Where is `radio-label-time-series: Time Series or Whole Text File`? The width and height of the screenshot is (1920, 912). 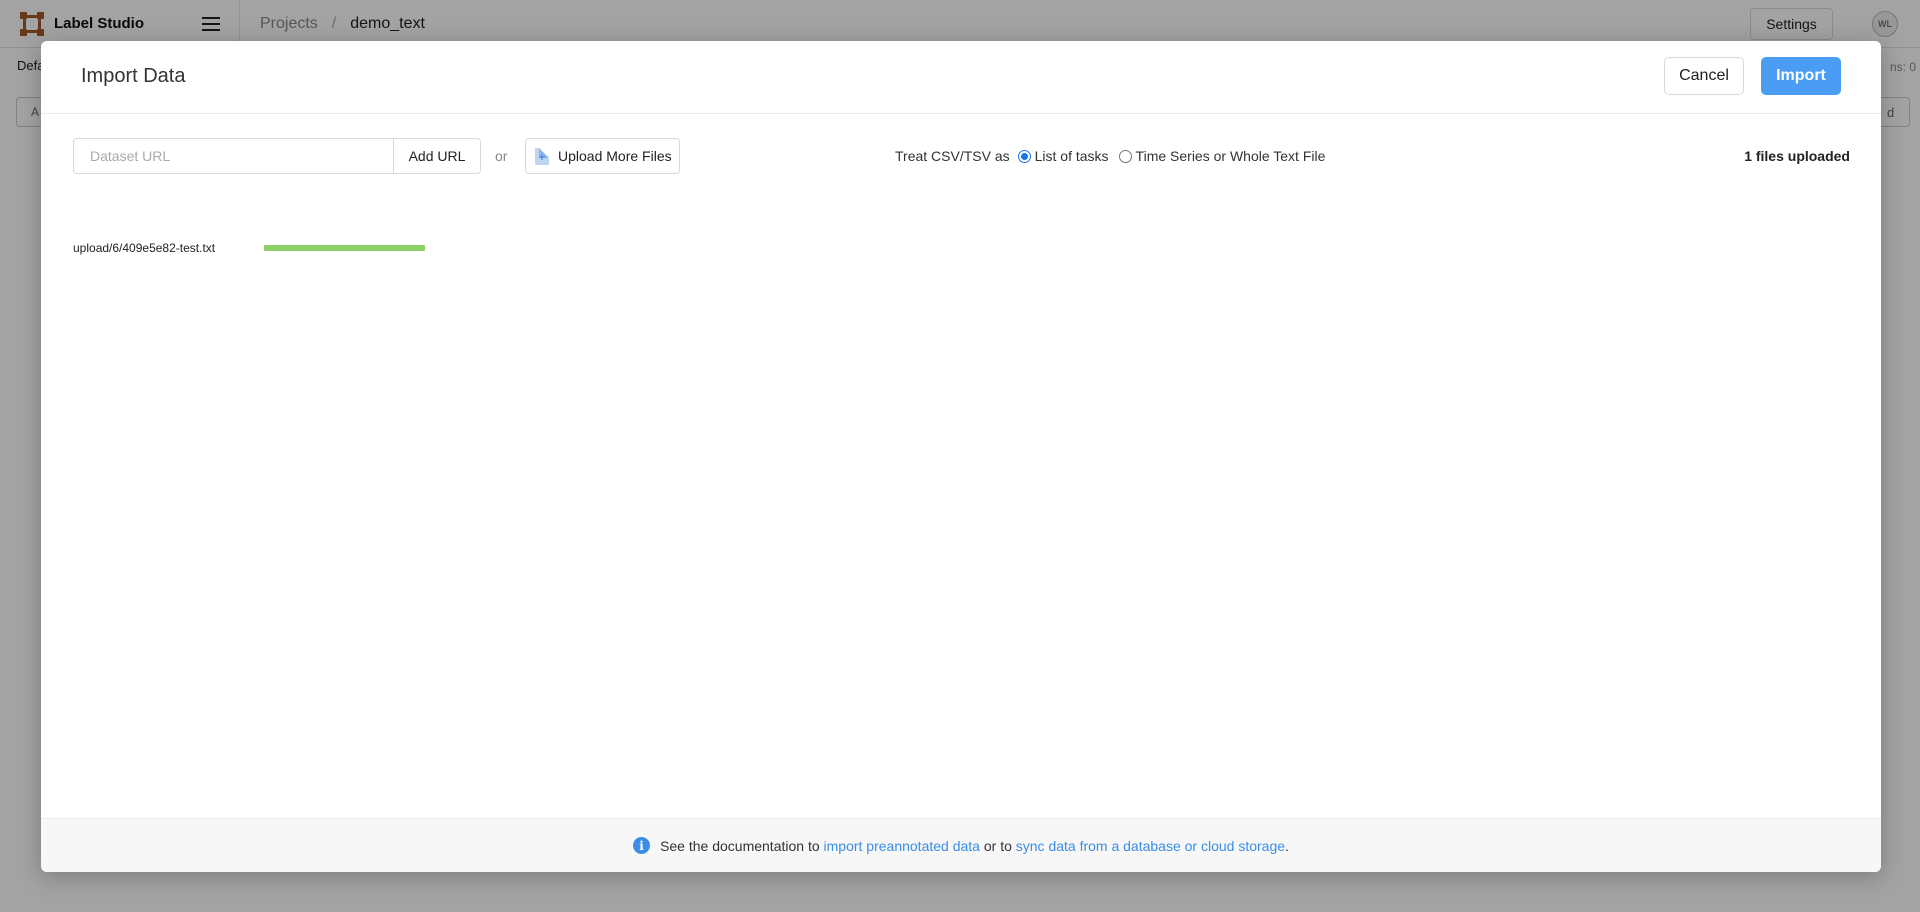
radio-label-time-series: Time Series or Whole Text File is located at coordinates (1231, 156).